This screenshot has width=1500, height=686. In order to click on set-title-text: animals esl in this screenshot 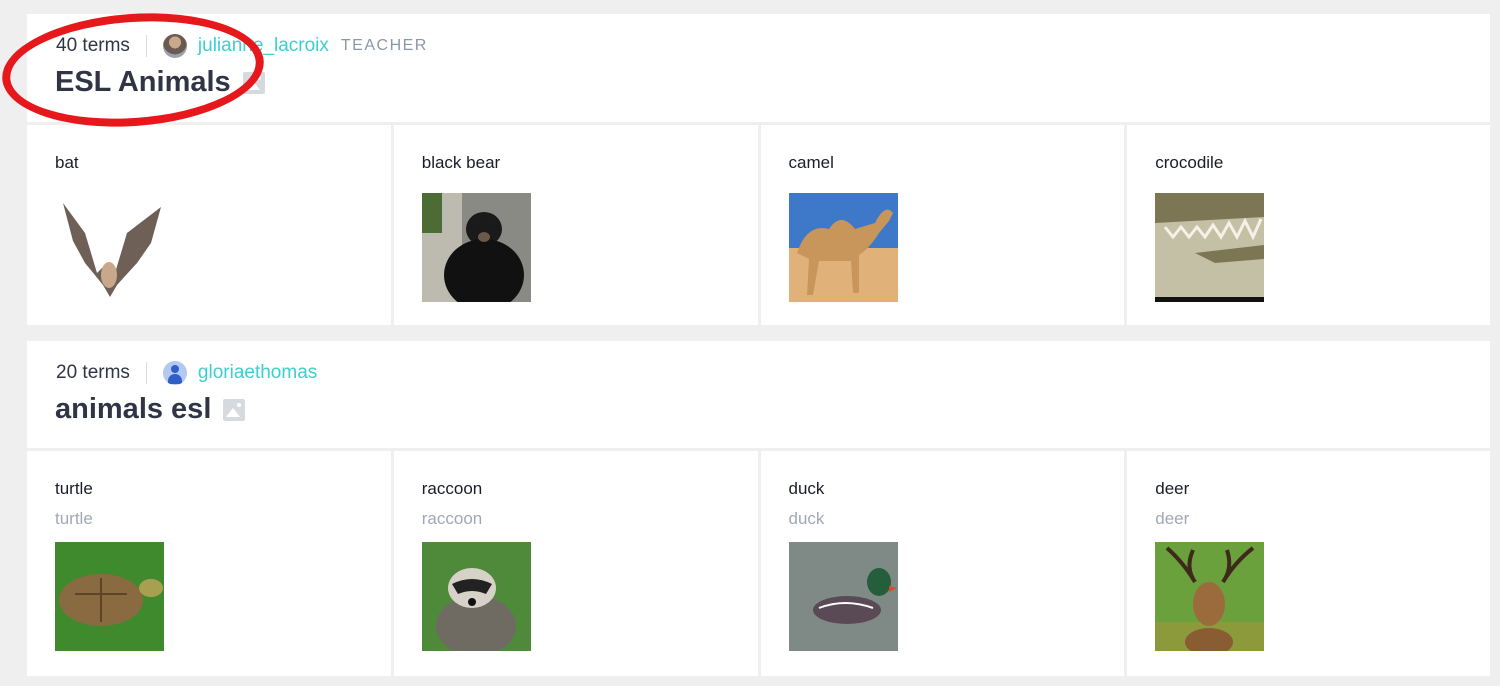, I will do `click(133, 409)`.